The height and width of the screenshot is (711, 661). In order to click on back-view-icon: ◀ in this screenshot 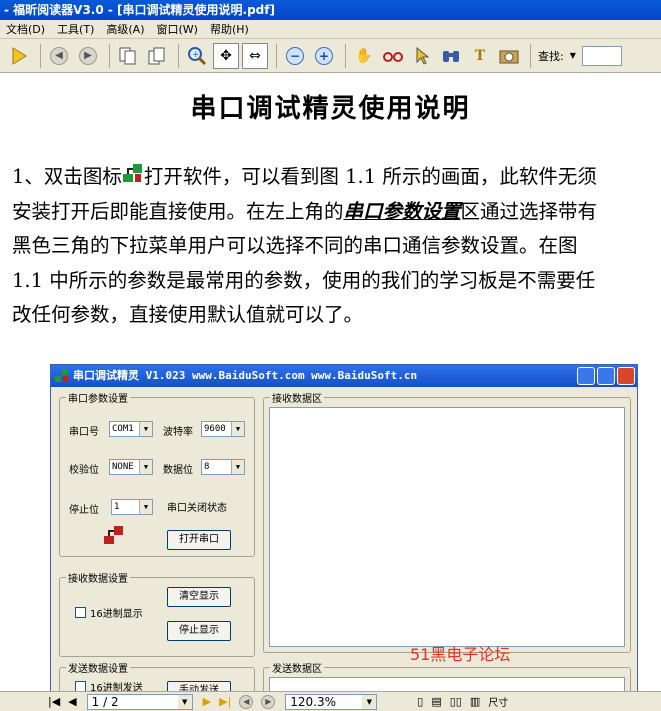, I will do `click(246, 701)`.